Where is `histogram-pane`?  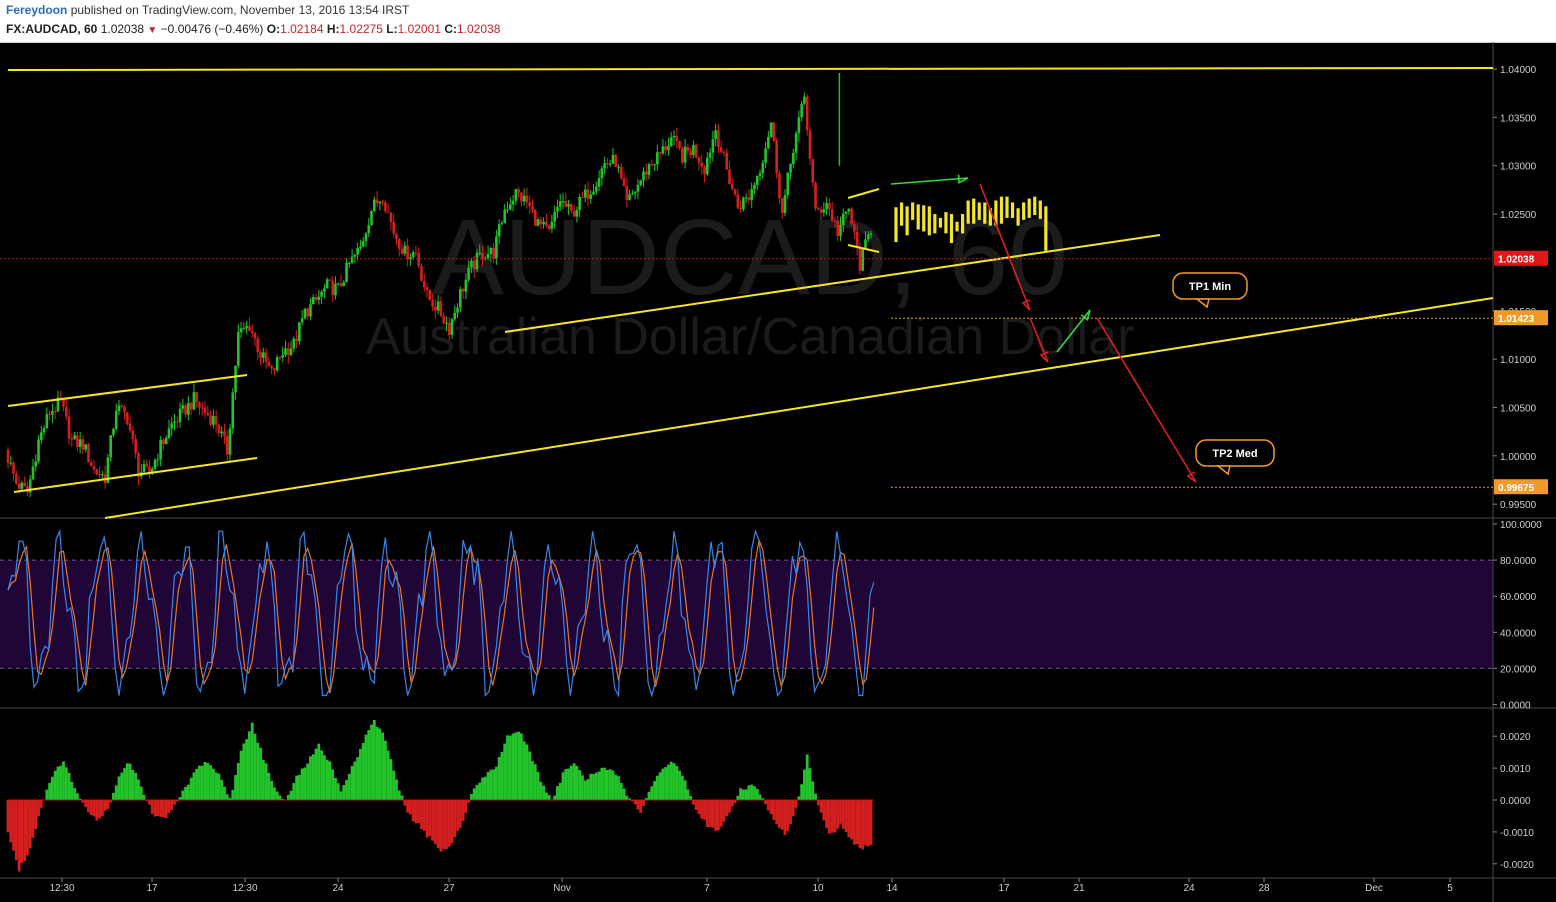
histogram-pane is located at coordinates (440, 796).